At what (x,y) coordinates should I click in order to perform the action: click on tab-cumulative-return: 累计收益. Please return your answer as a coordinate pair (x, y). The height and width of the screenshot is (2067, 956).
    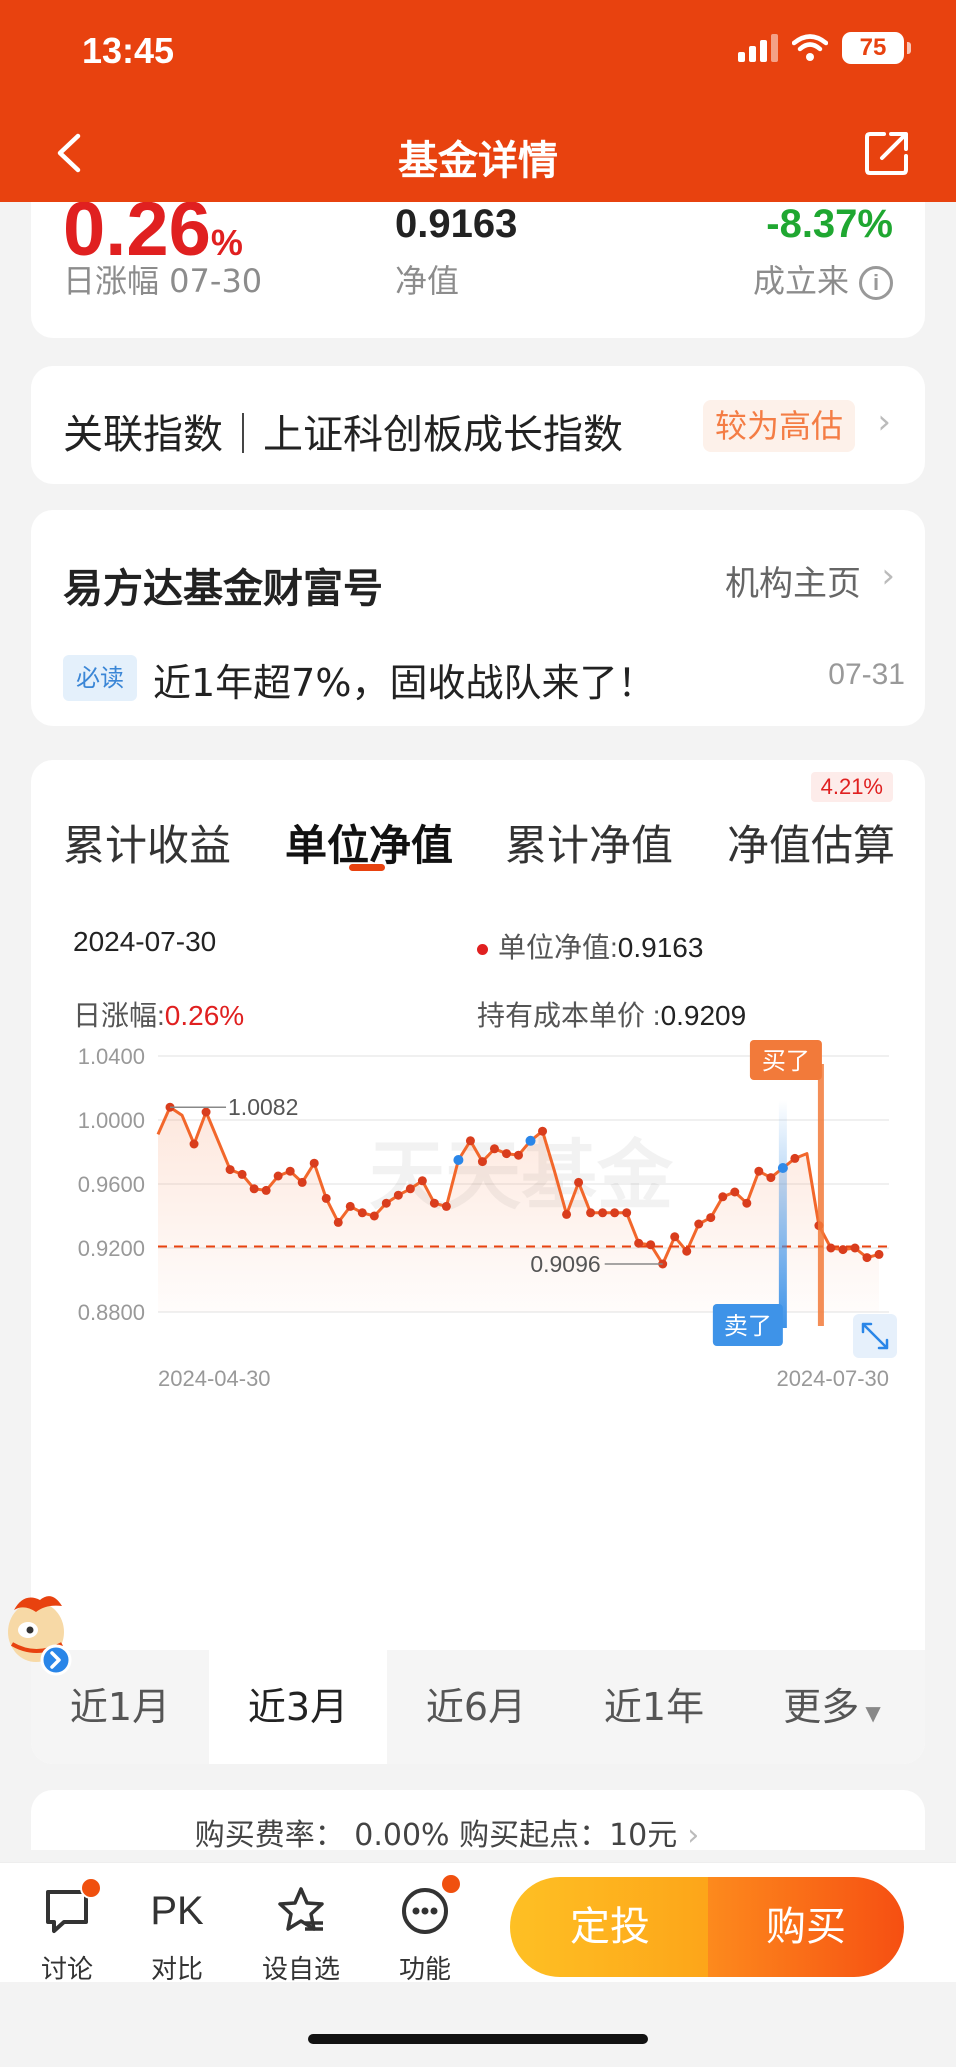
    Looking at the image, I should click on (147, 842).